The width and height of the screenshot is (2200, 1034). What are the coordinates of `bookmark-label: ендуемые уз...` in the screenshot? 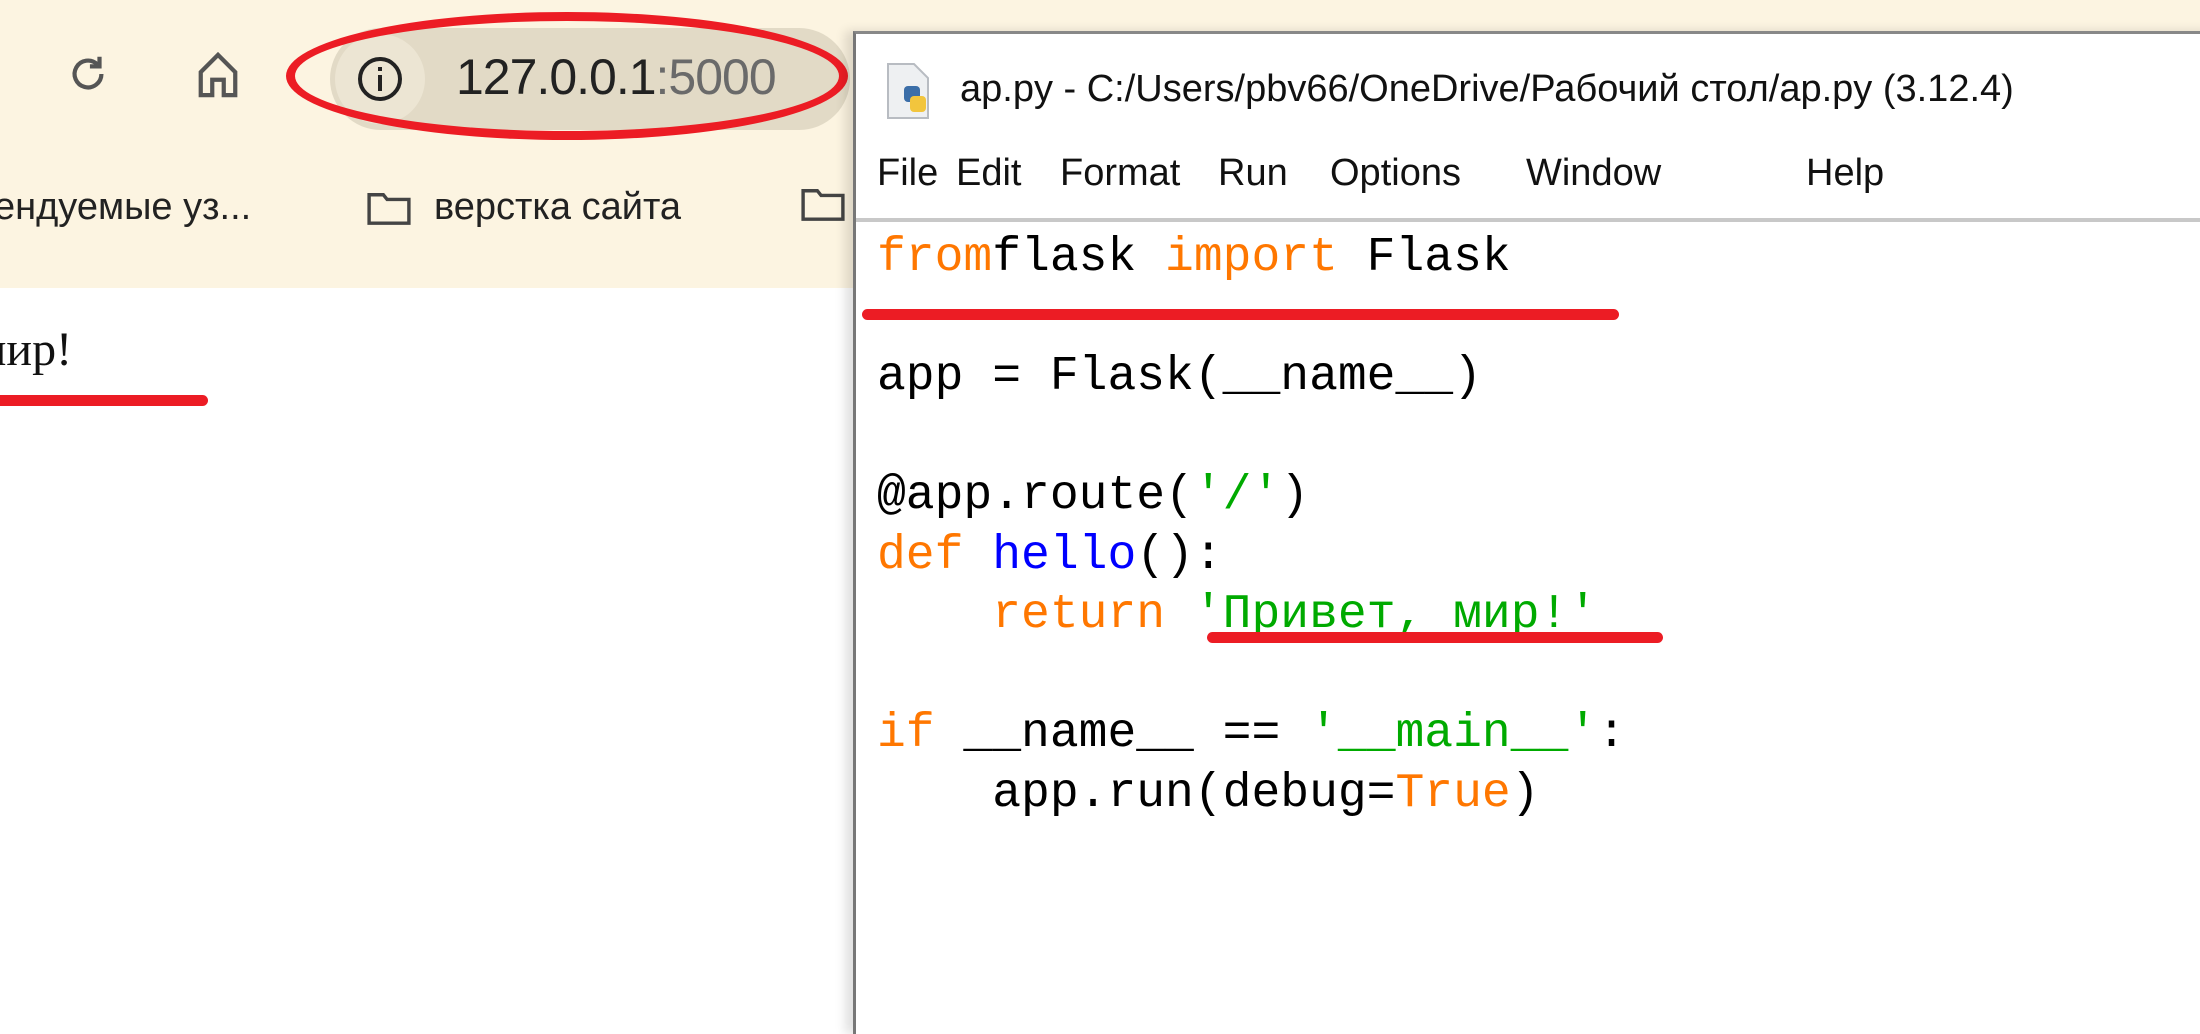 It's located at (126, 207).